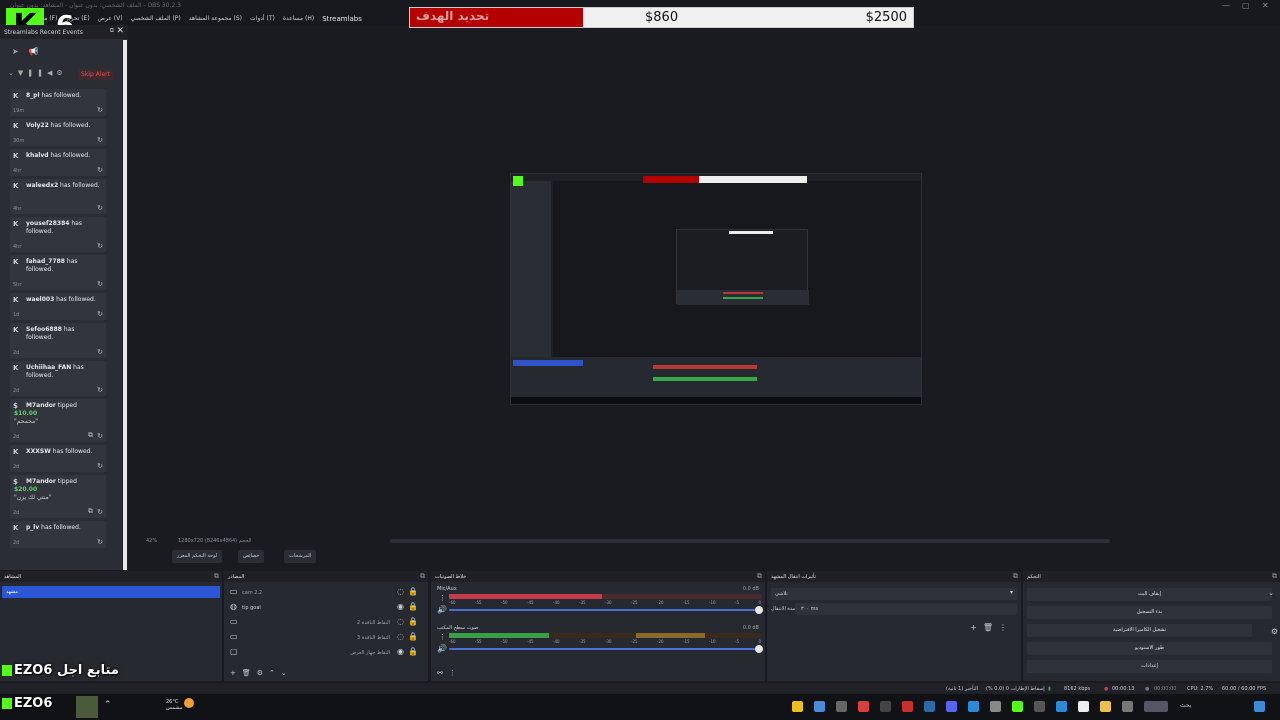 This screenshot has height=720, width=1280. What do you see at coordinates (1149, 612) in the screenshot?
I see `start-recording-button: بدء التسجيل` at bounding box center [1149, 612].